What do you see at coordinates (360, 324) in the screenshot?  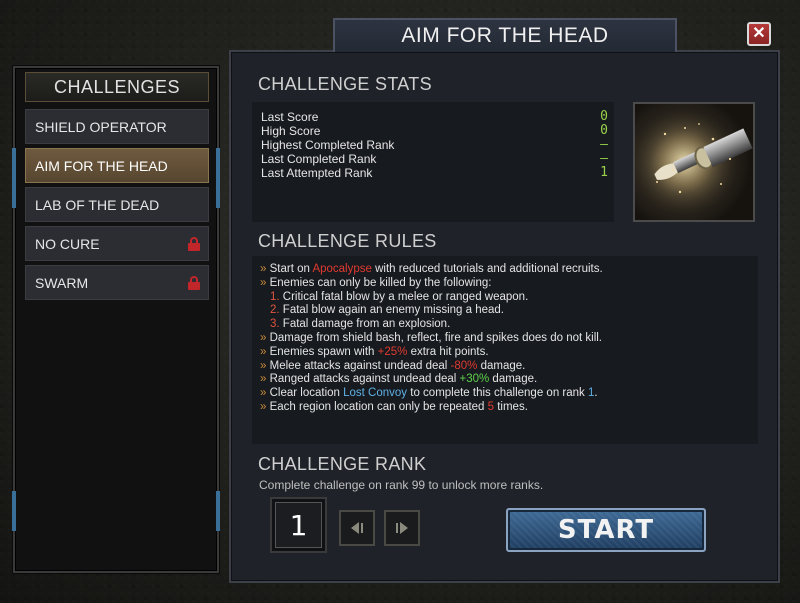 I see `rule-subitem: 3. Fatal damage from an explosion.` at bounding box center [360, 324].